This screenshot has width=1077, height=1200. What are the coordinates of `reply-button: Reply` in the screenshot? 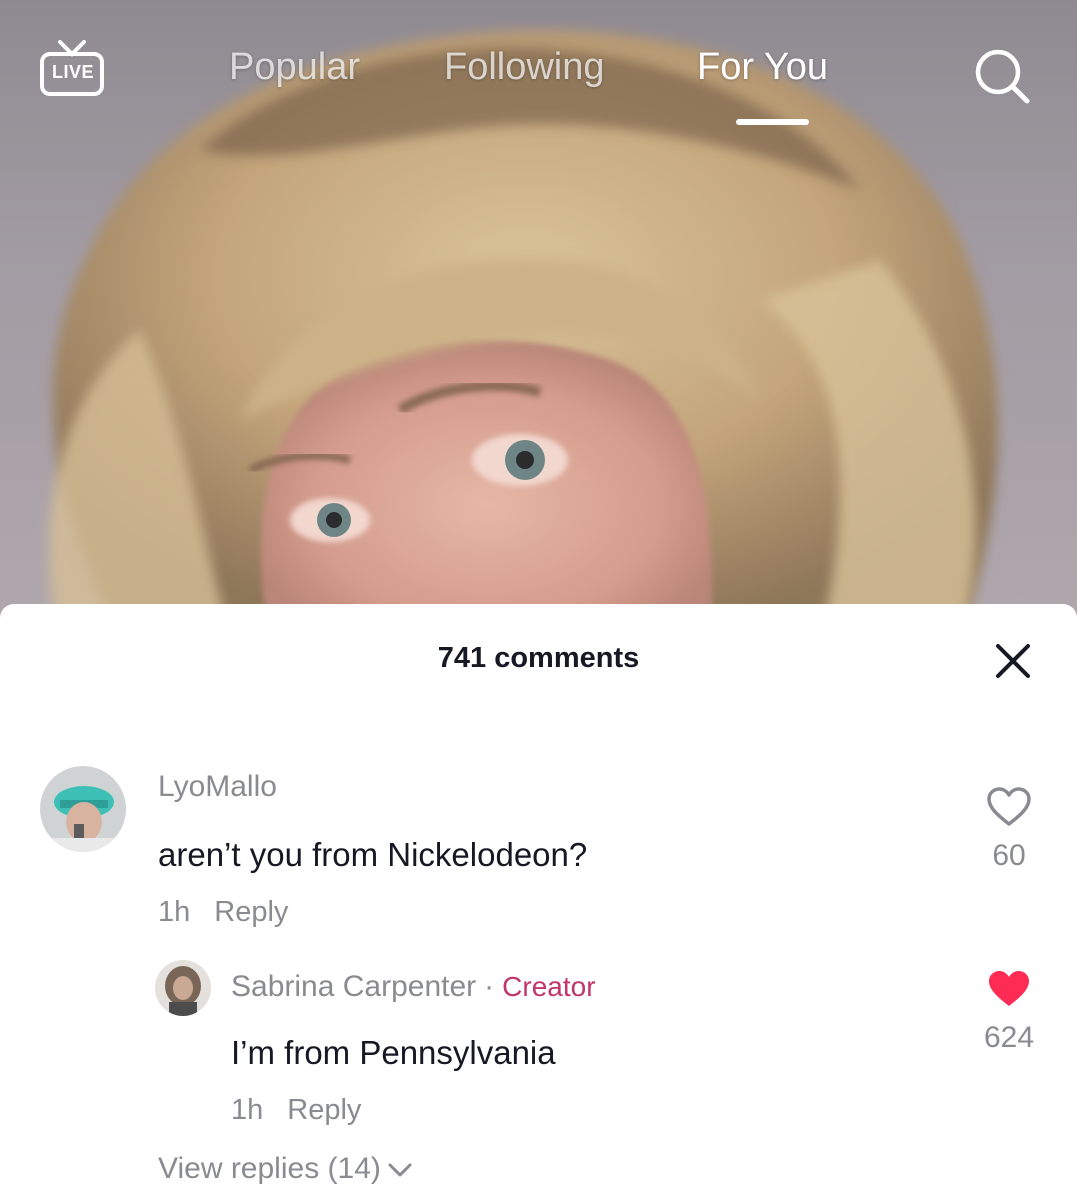 It's located at (251, 912).